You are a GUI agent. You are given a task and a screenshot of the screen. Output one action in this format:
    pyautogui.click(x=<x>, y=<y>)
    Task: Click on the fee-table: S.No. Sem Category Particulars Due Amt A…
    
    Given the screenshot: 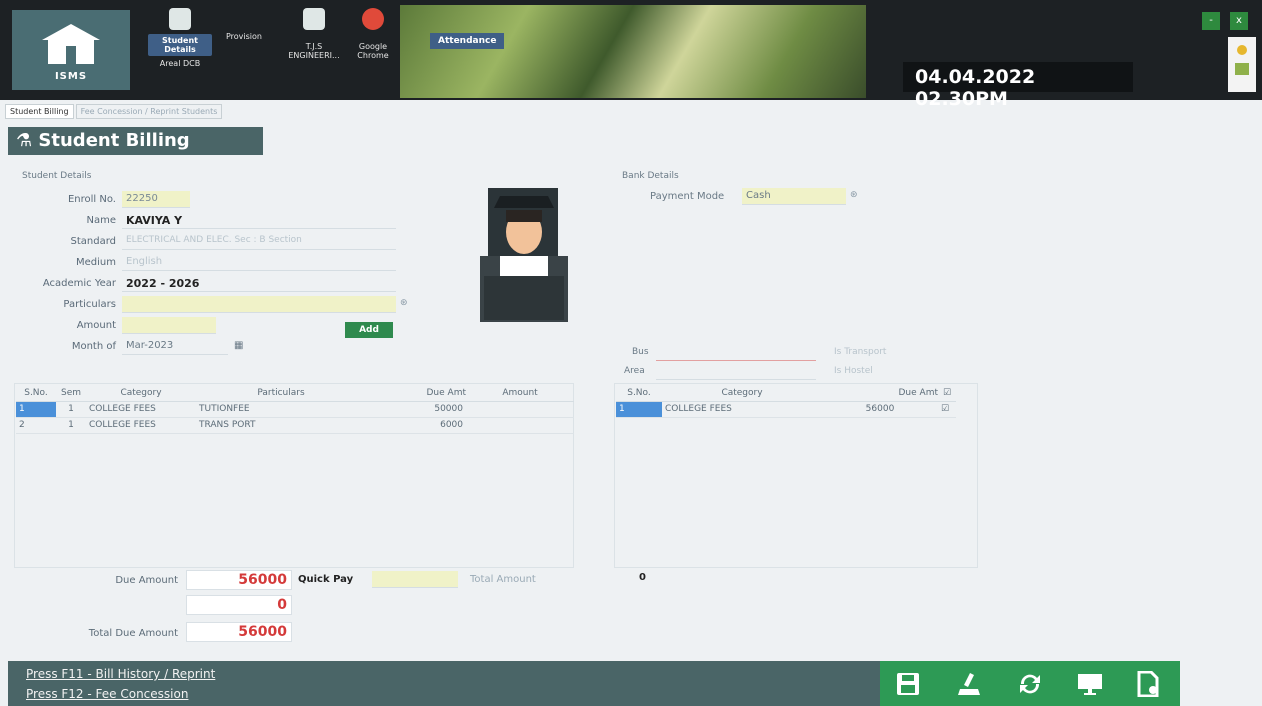 What is the action you would take?
    pyautogui.click(x=295, y=409)
    